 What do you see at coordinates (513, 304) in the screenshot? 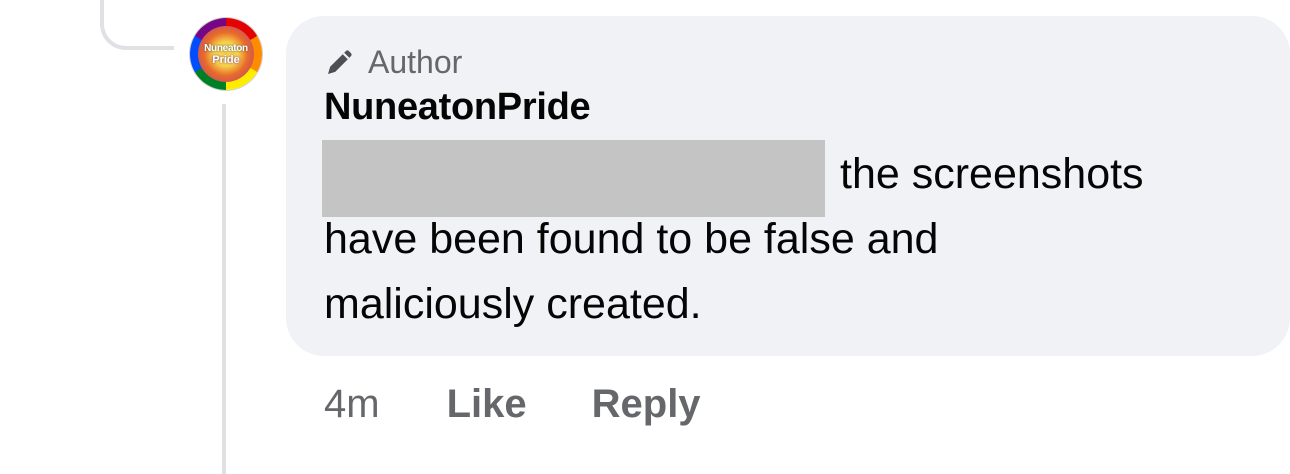
I see `comment-text-line-3: maliciously created.` at bounding box center [513, 304].